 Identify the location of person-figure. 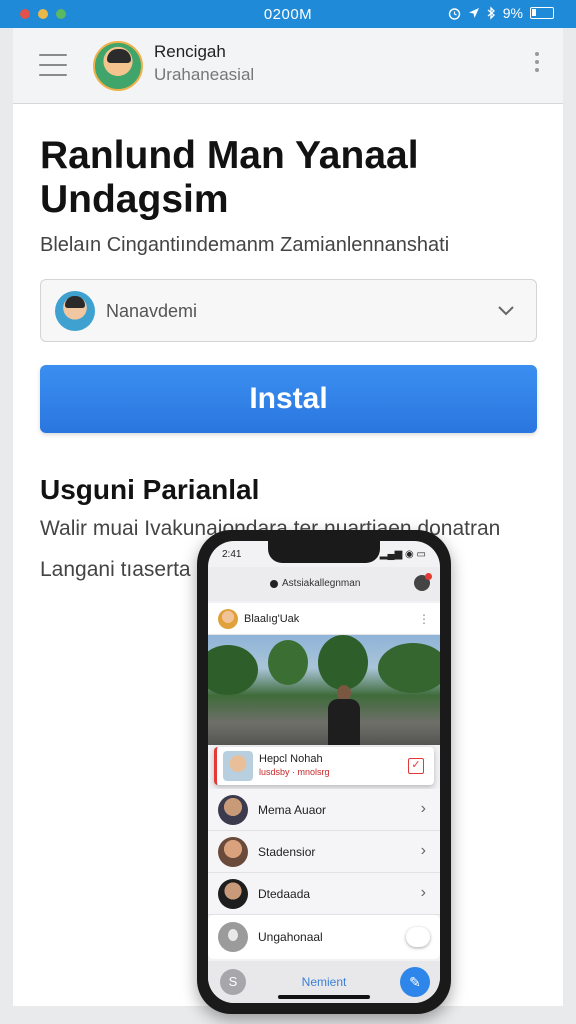
(344, 715).